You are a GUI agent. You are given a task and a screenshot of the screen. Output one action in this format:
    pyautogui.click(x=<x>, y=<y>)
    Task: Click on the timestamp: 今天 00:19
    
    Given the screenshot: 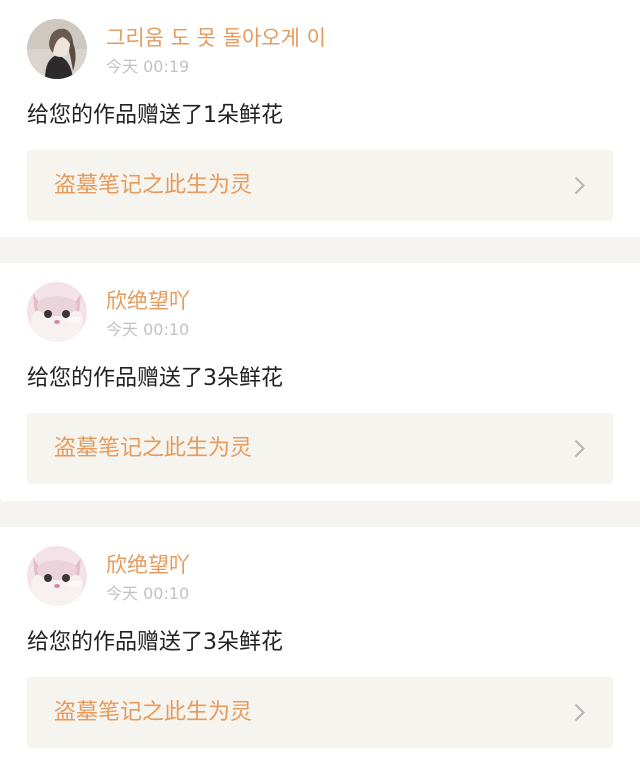 What is the action you would take?
    pyautogui.click(x=148, y=66)
    